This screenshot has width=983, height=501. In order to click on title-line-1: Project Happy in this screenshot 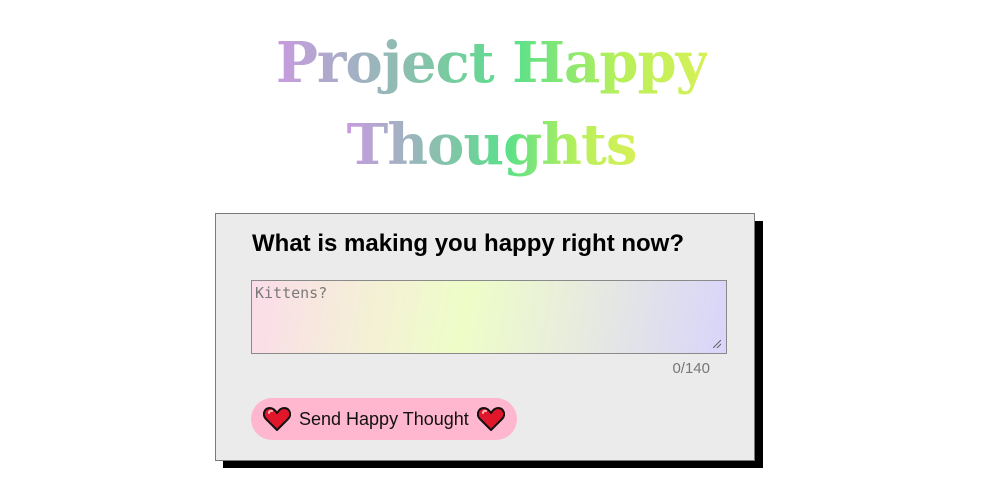, I will do `click(492, 63)`.